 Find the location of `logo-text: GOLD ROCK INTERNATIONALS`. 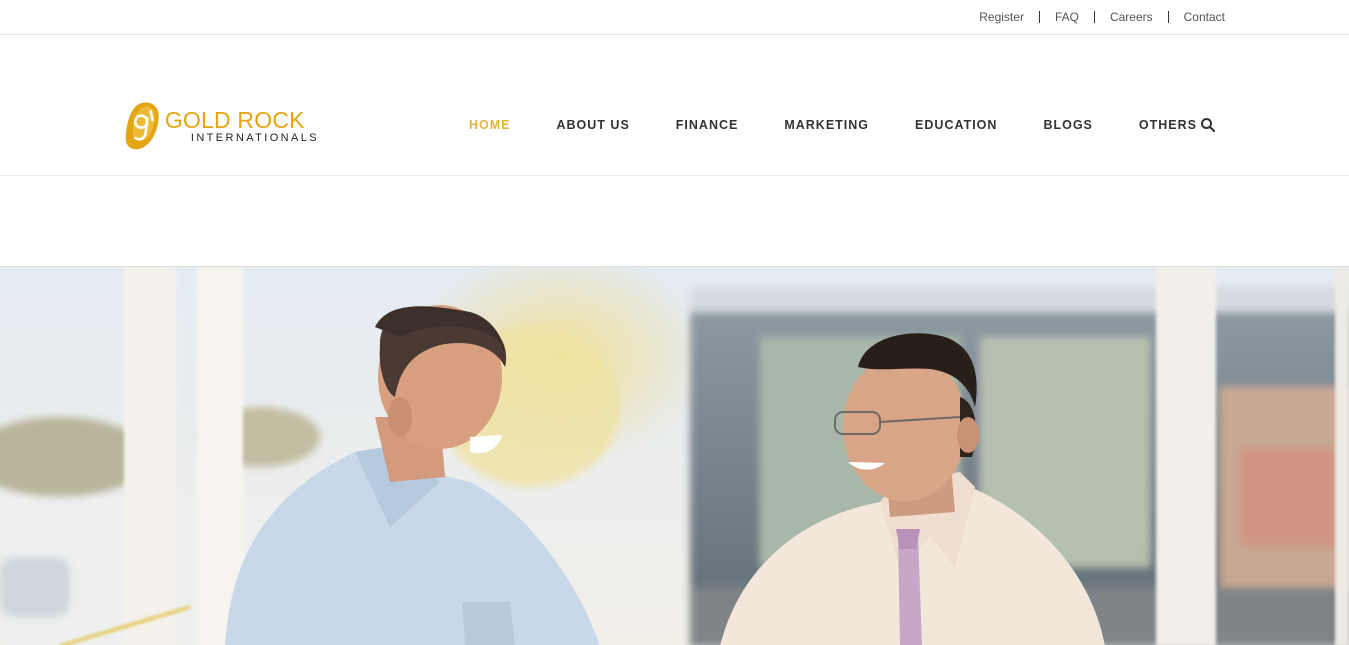

logo-text: GOLD ROCK INTERNATIONALS is located at coordinates (242, 126).